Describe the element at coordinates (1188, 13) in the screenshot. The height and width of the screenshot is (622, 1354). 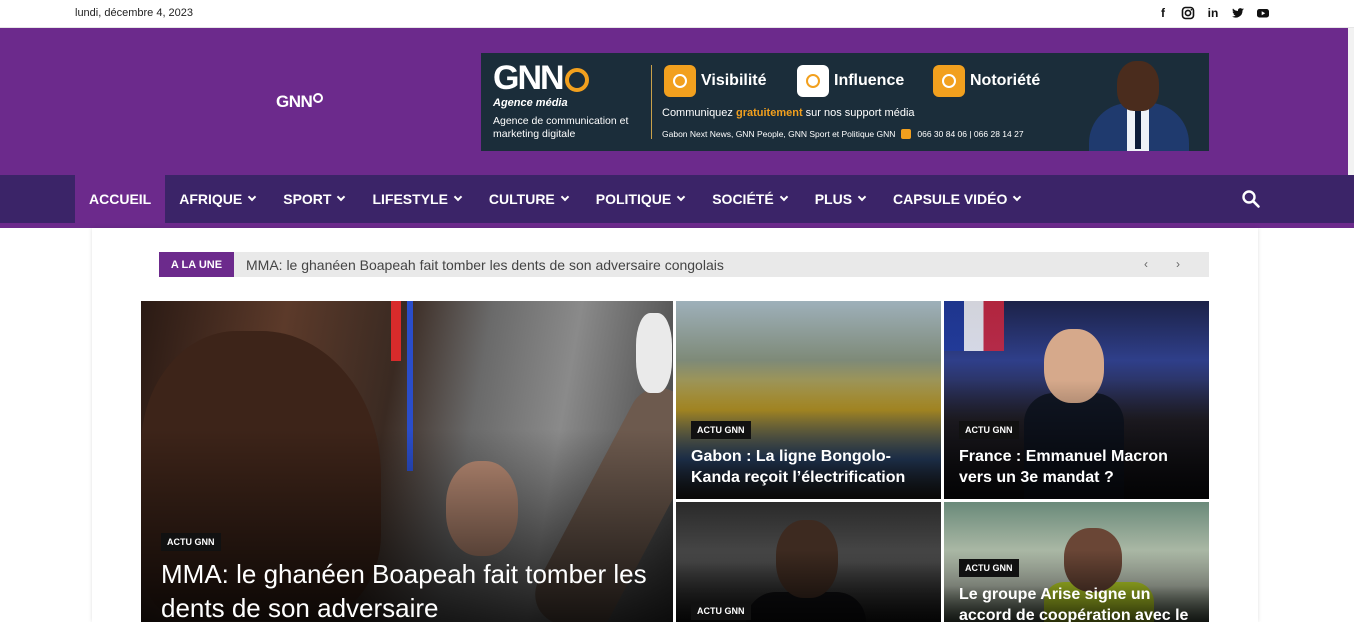
I see `instagram-icon` at that location.